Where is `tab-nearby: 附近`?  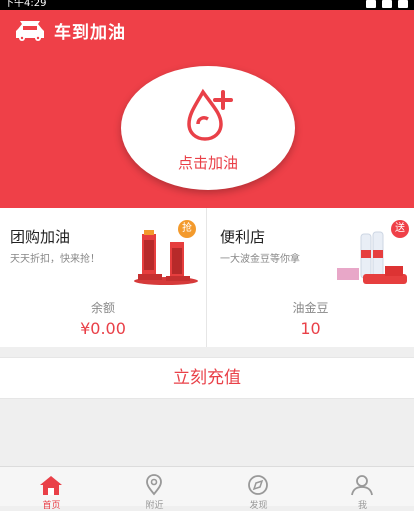
tab-nearby: 附近 is located at coordinates (154, 489).